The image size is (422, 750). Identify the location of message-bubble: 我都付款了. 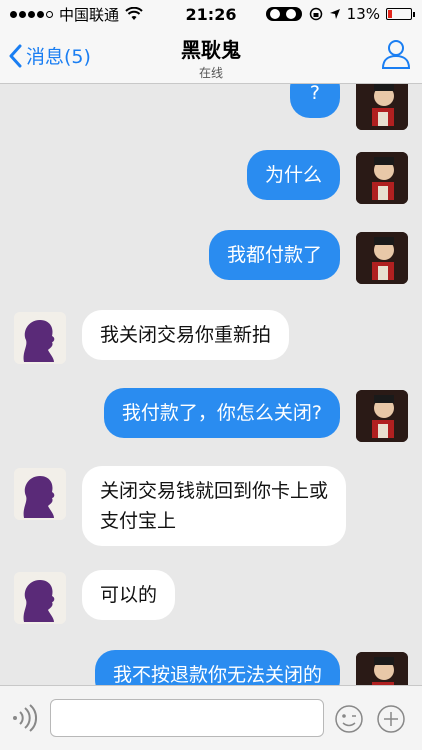
(274, 255).